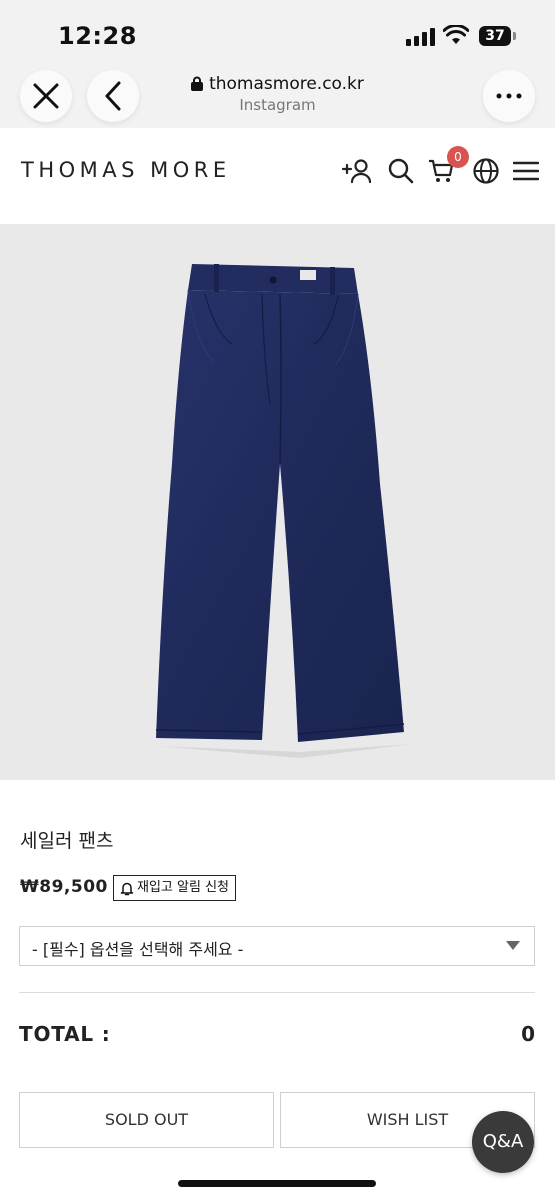  Describe the element at coordinates (65, 1034) in the screenshot. I see `total-label: TOTAL :` at that location.